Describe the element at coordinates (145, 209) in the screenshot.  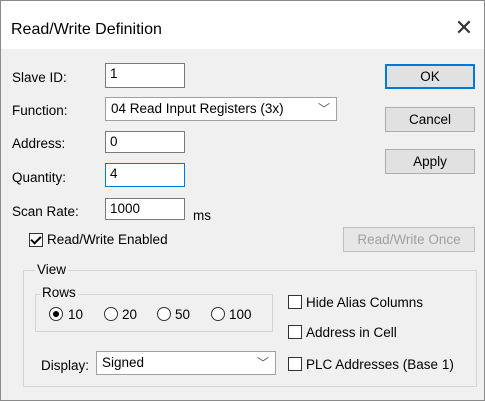
I see `scan-rate-input: 1000` at that location.